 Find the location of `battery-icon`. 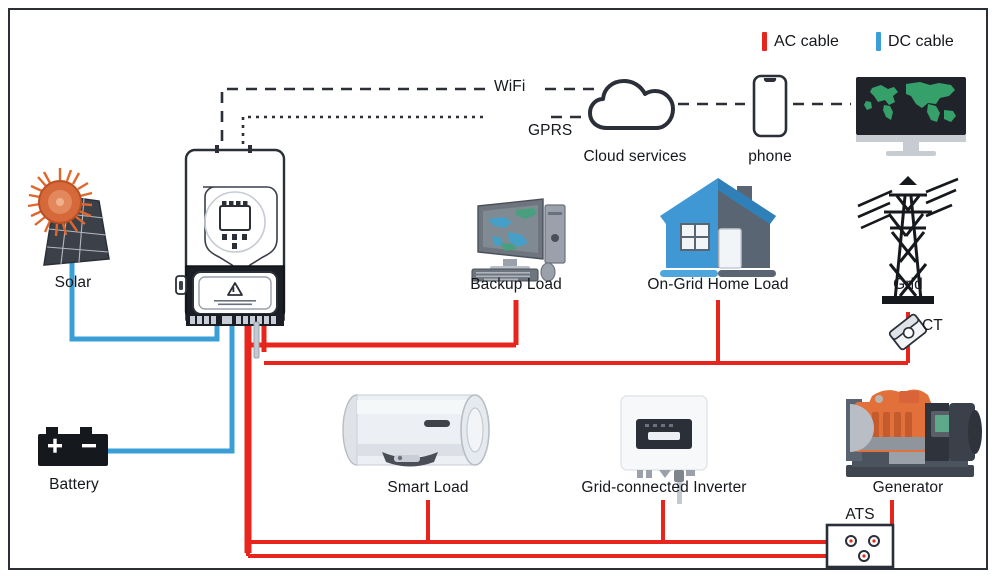

battery-icon is located at coordinates (73, 446).